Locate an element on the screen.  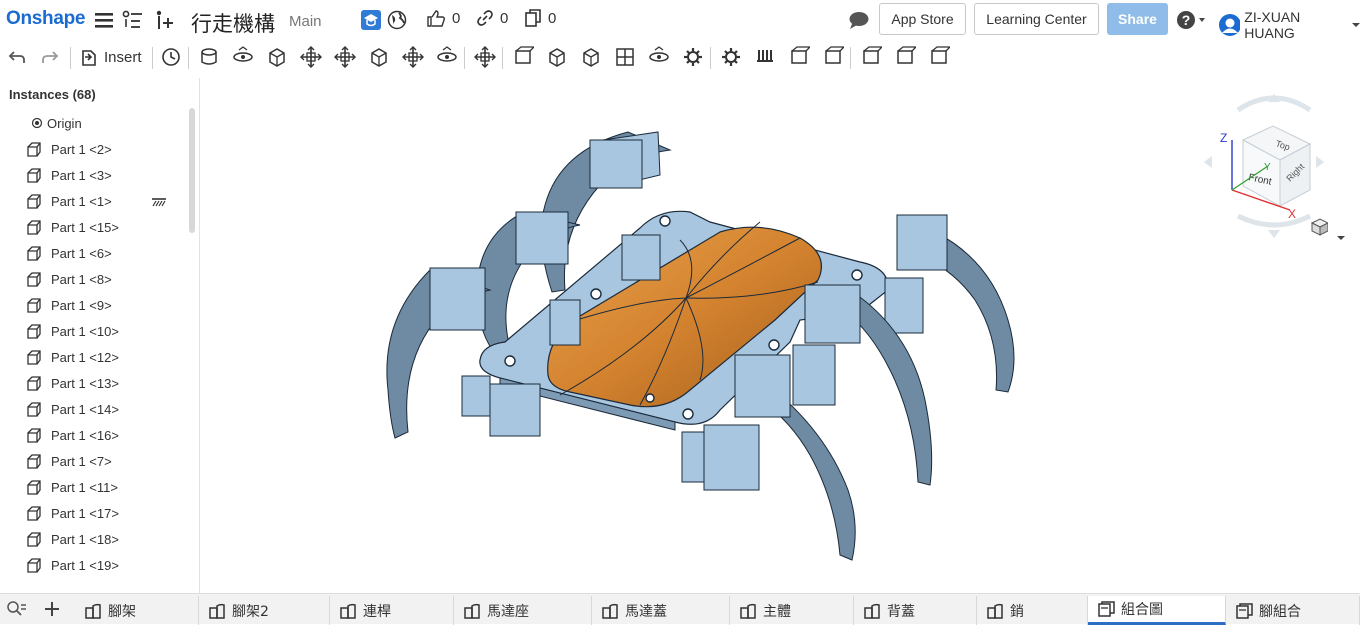
instance-label: Part 1 <15> is located at coordinates (85, 227).